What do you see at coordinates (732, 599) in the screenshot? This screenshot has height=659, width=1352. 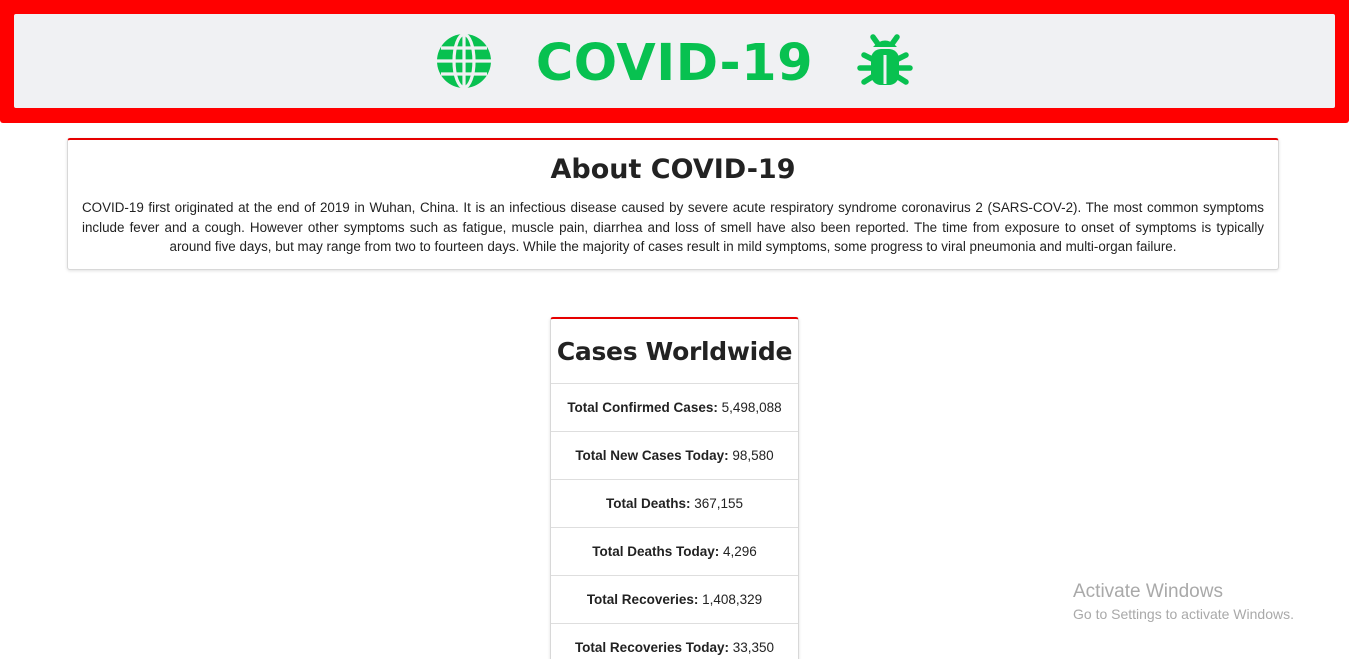 I see `stat-value: 1,408,329` at bounding box center [732, 599].